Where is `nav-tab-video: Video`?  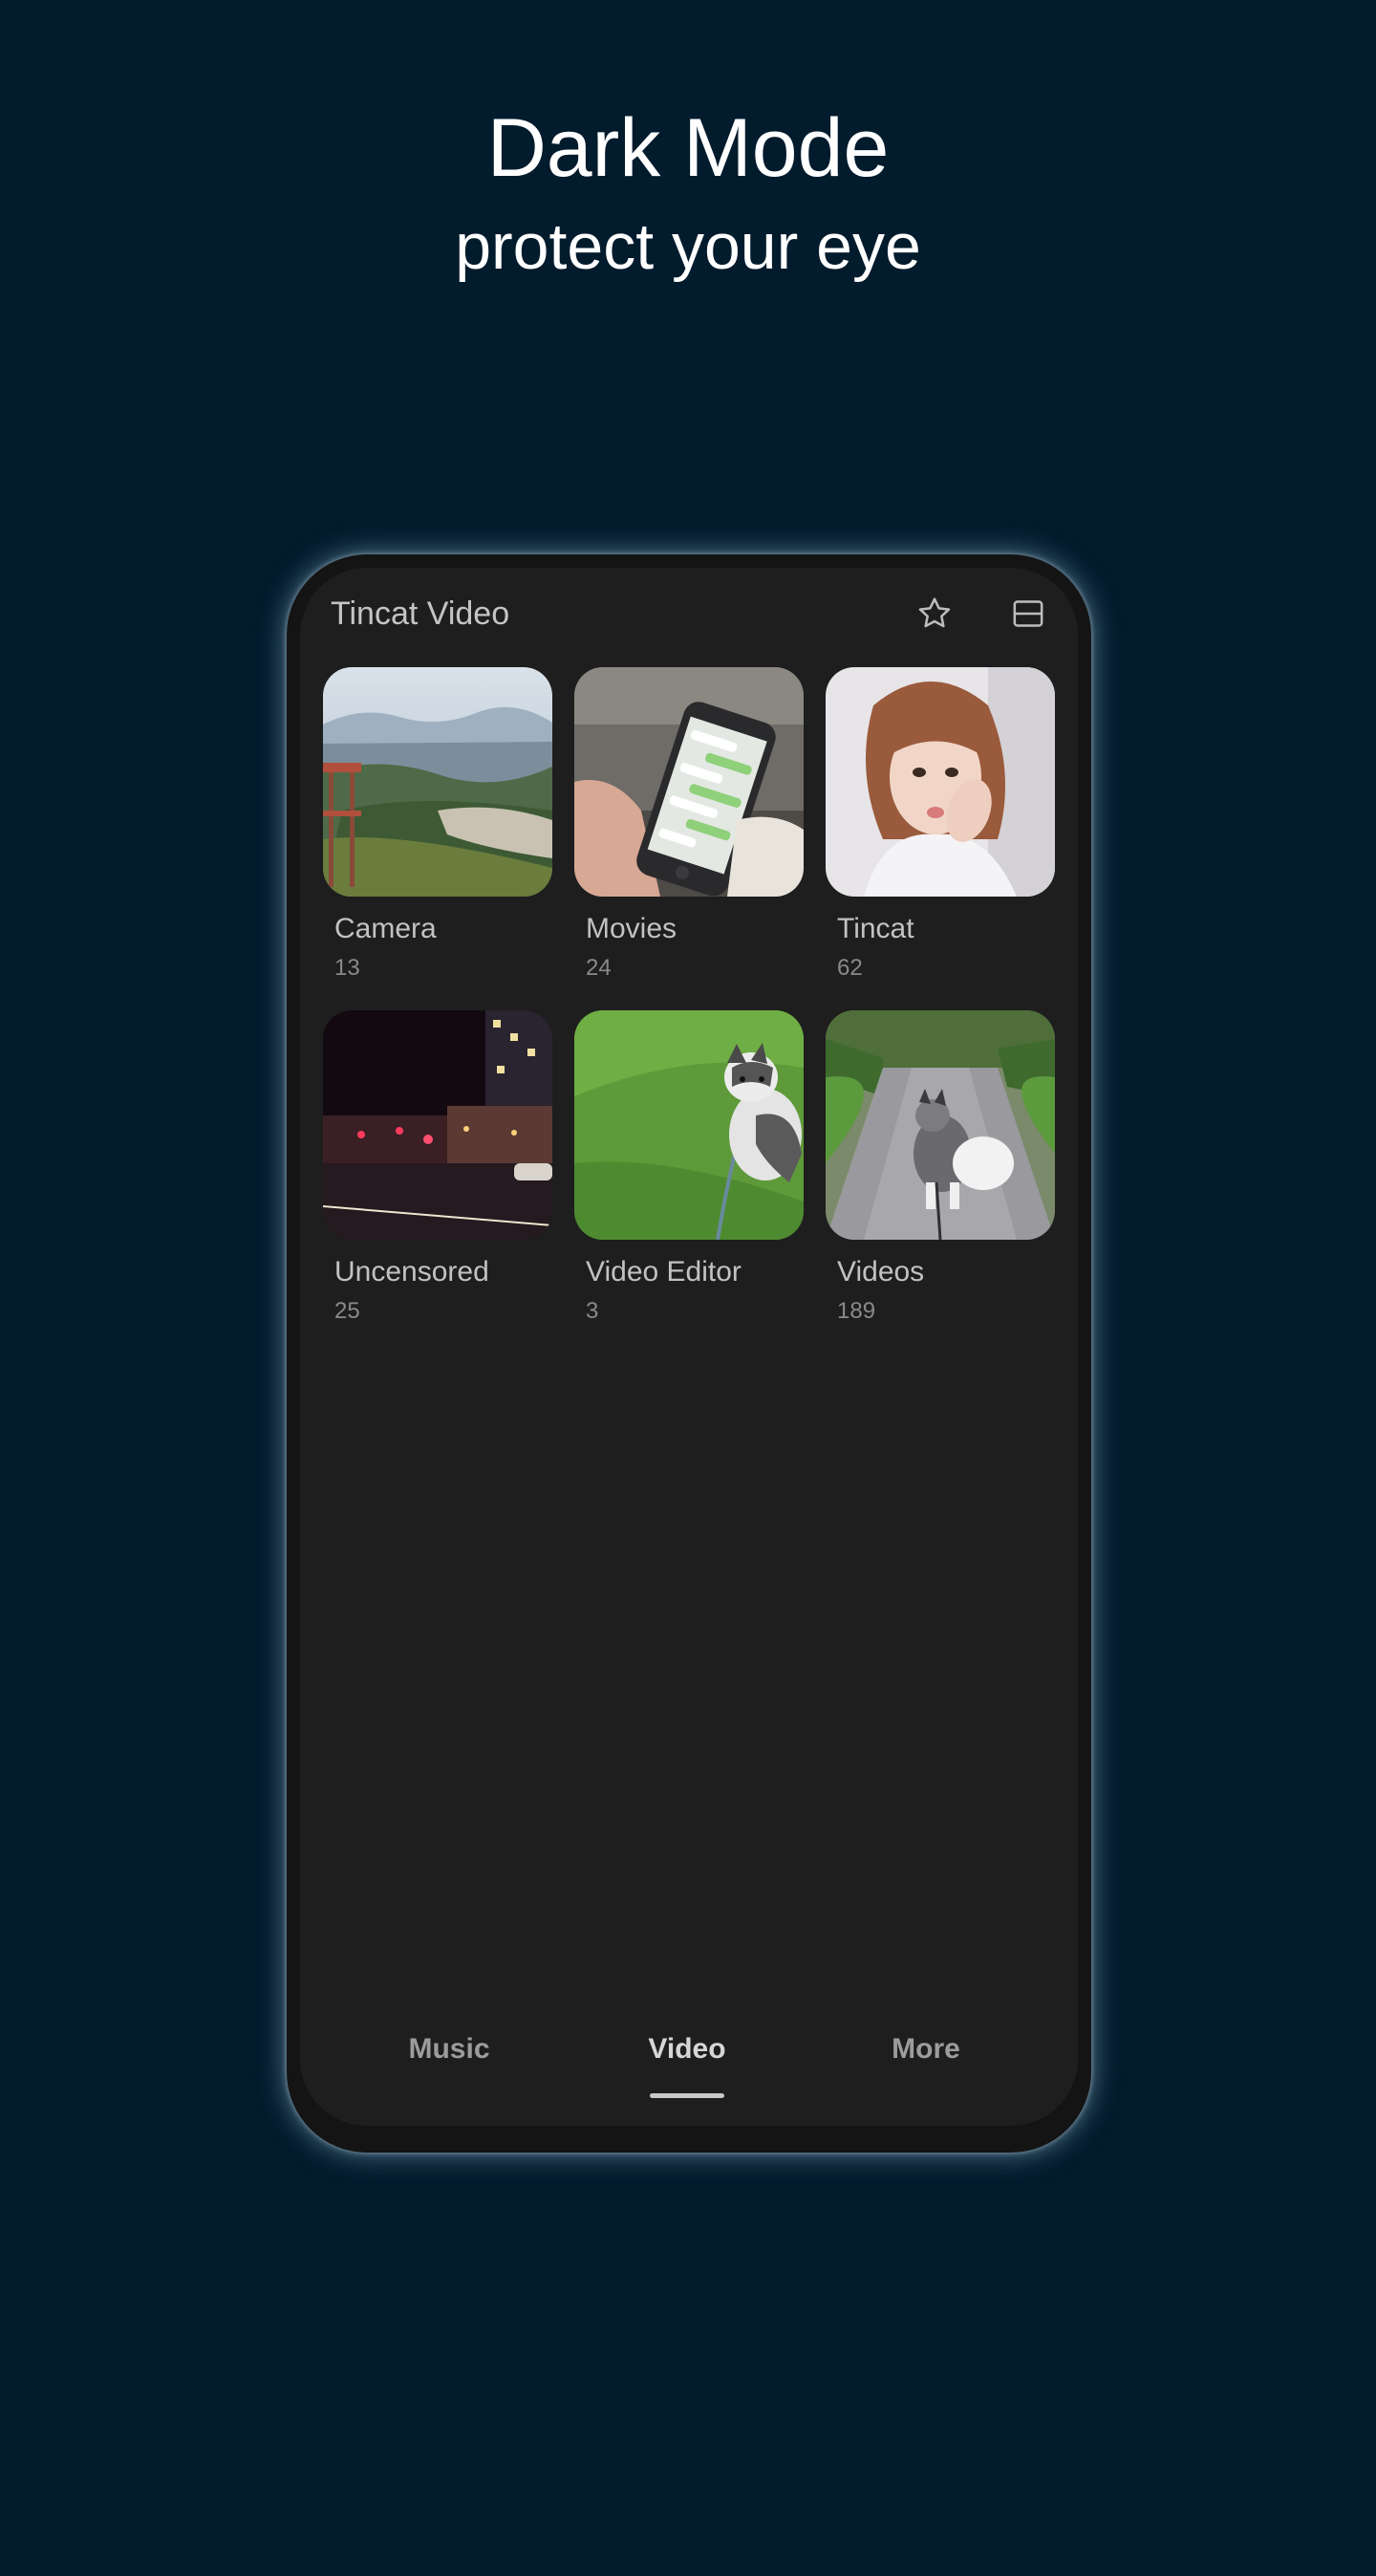 nav-tab-video: Video is located at coordinates (687, 2049).